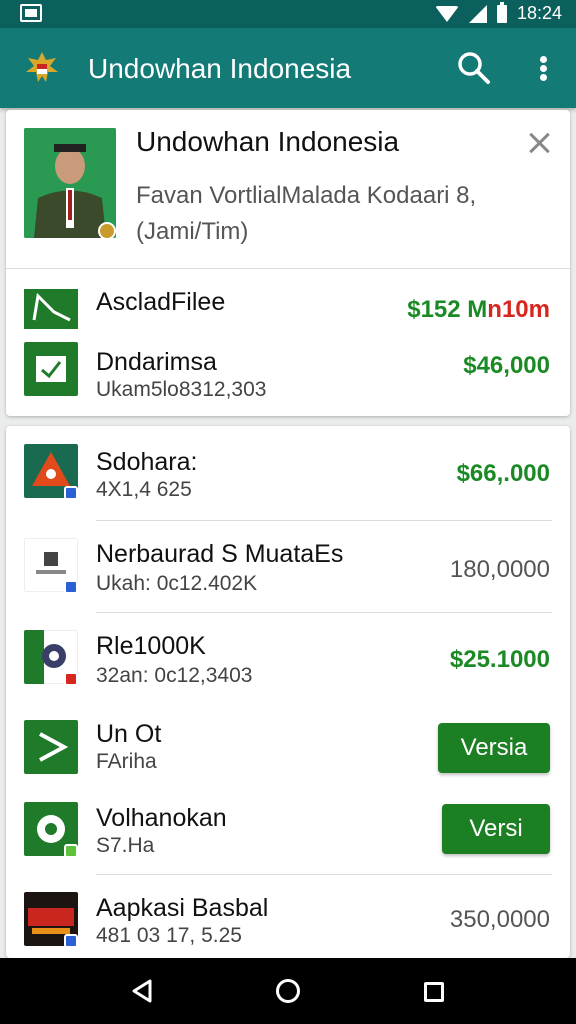  I want to click on wifi-icon, so click(446, 13).